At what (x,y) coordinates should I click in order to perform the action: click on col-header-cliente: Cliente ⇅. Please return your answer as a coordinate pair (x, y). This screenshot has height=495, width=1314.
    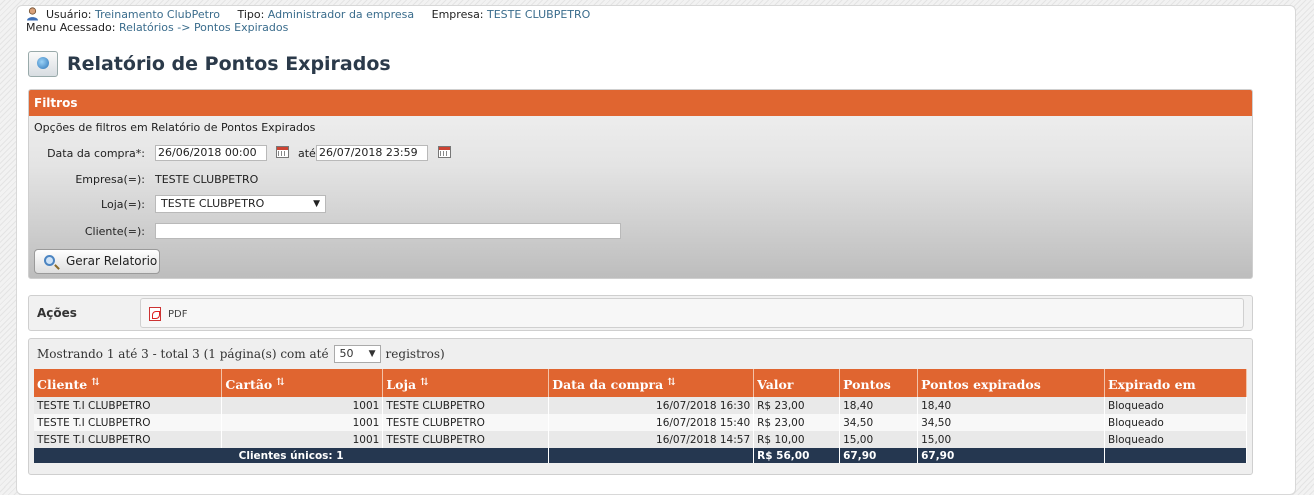
    Looking at the image, I should click on (128, 383).